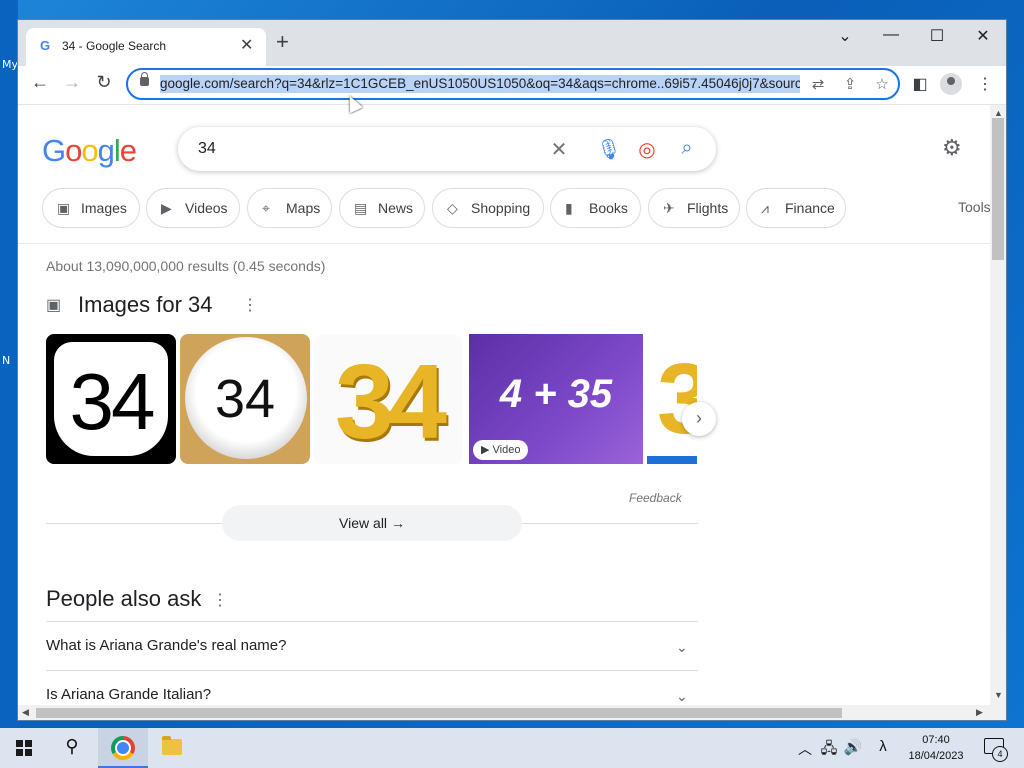 The width and height of the screenshot is (1024, 768). Describe the element at coordinates (372, 621) in the screenshot. I see `paa-divider` at that location.